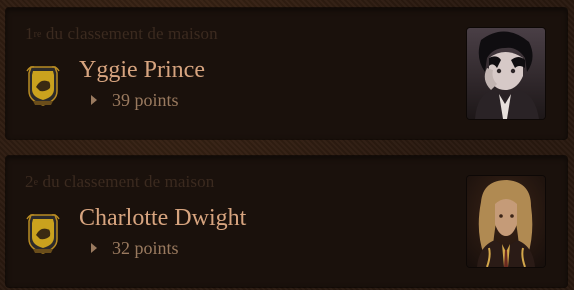  Describe the element at coordinates (29, 33) in the screenshot. I see `rank-number: 1` at that location.